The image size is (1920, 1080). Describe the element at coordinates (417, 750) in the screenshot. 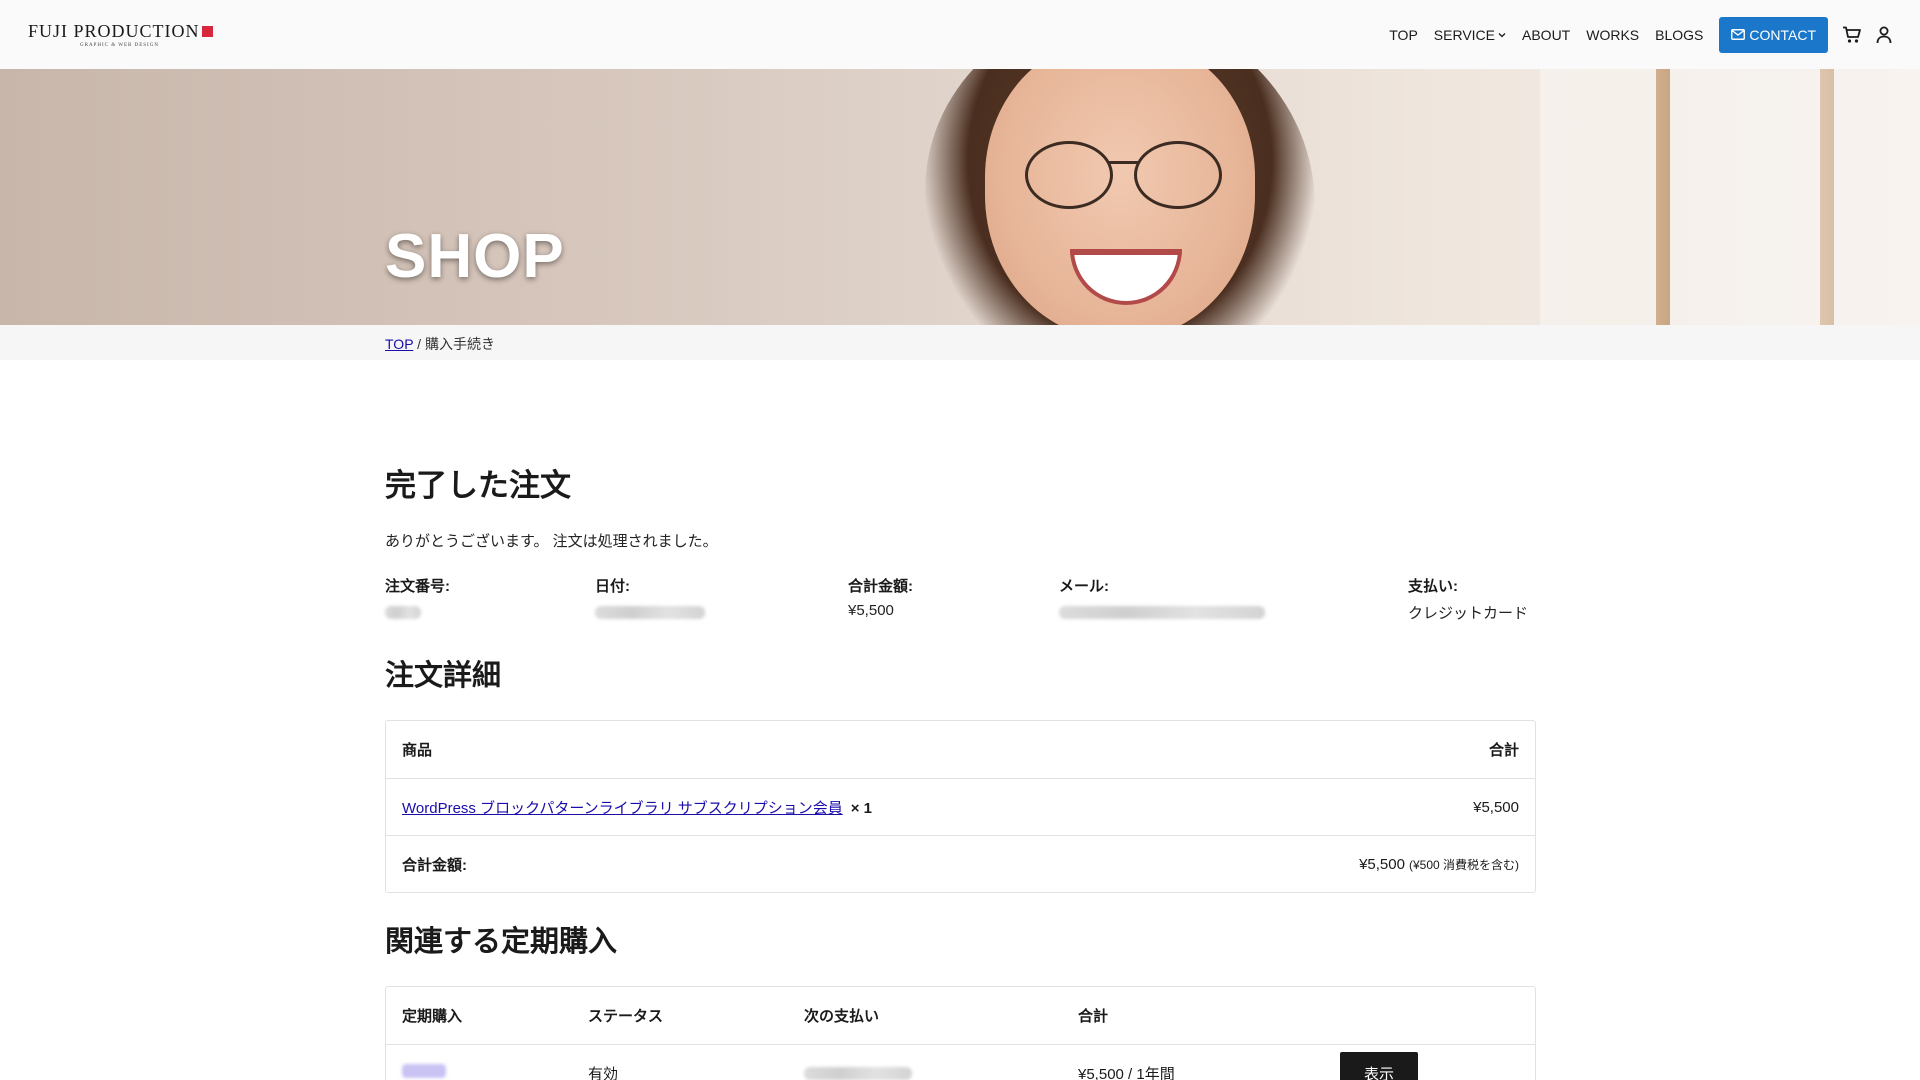

I see `col-product: 商品` at that location.